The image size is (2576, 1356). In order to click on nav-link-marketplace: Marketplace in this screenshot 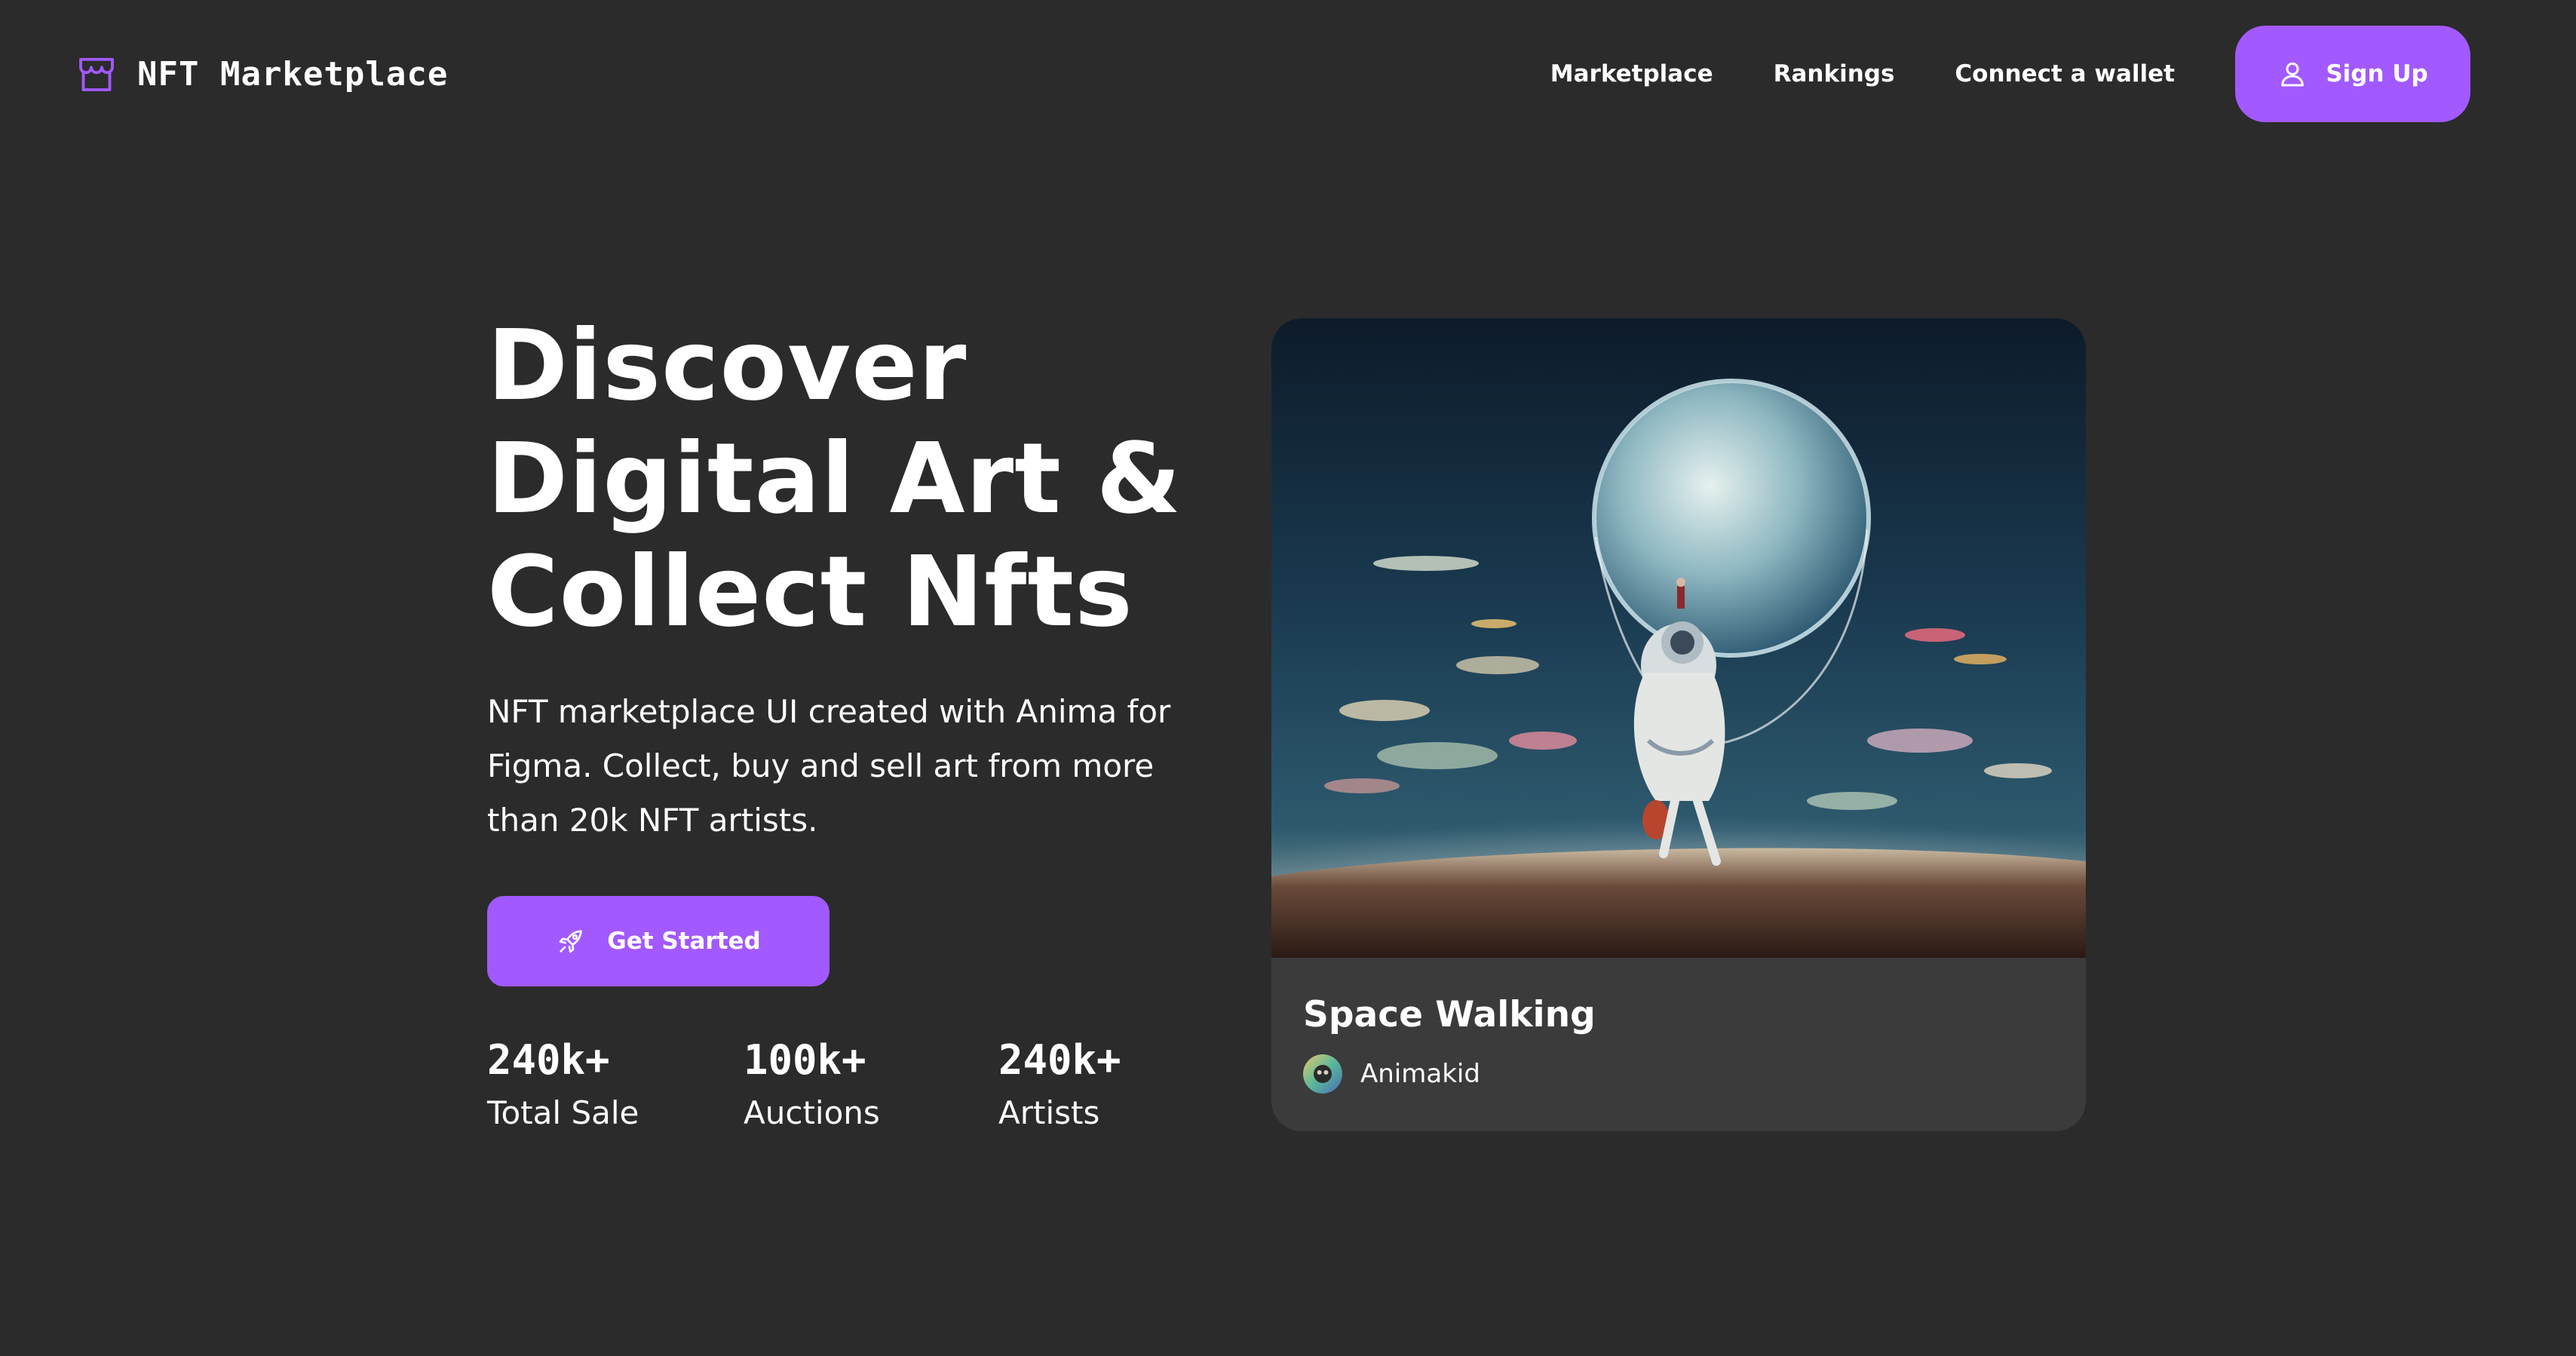, I will do `click(1631, 73)`.